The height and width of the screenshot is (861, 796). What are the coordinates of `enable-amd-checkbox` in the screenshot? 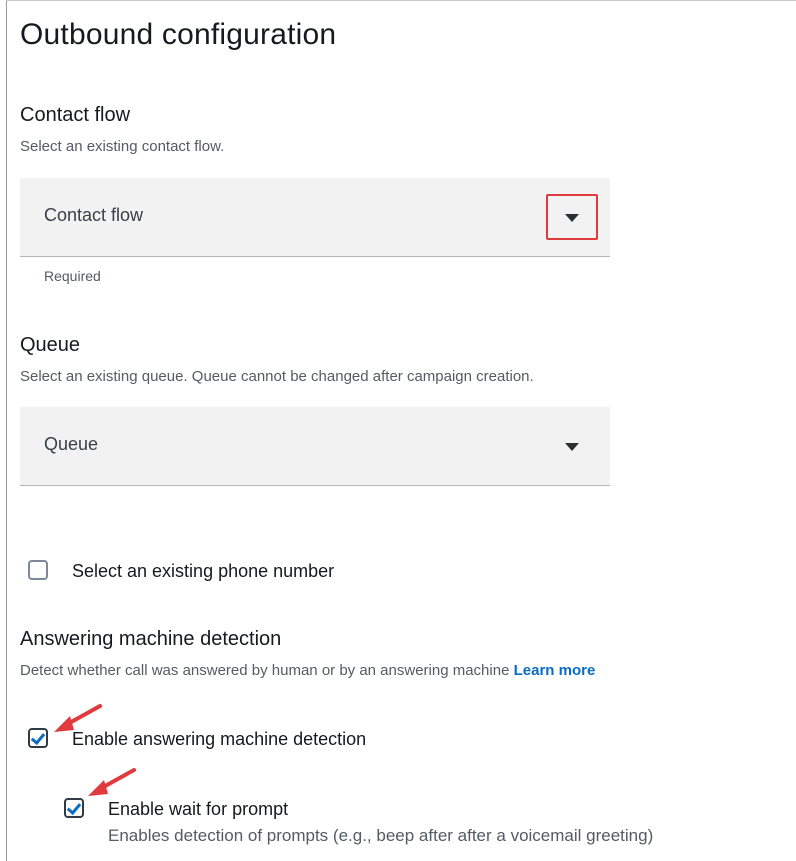 It's located at (38, 738).